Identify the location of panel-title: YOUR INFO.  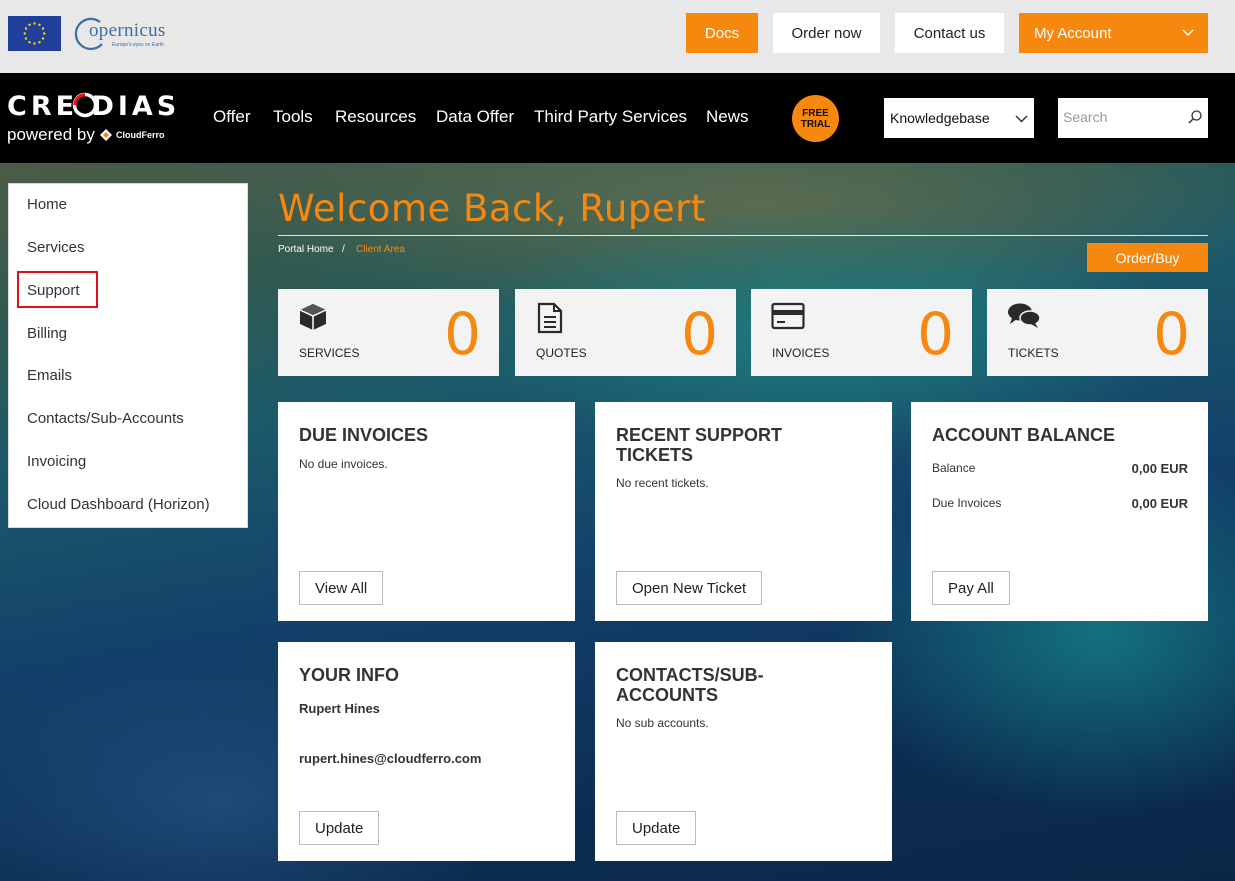
(349, 675).